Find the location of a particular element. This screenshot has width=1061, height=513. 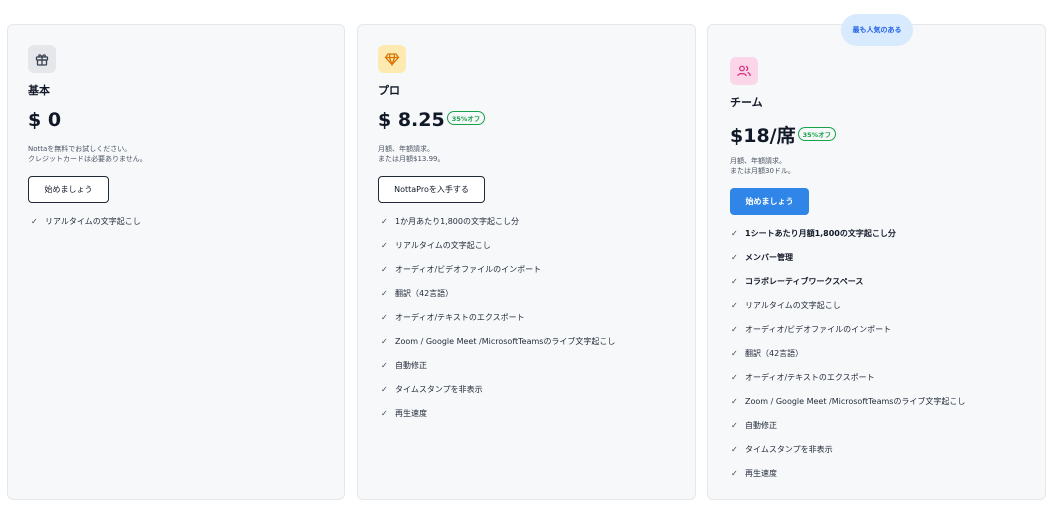

plan-price: $ 8.25 35%オフ is located at coordinates (432, 120).